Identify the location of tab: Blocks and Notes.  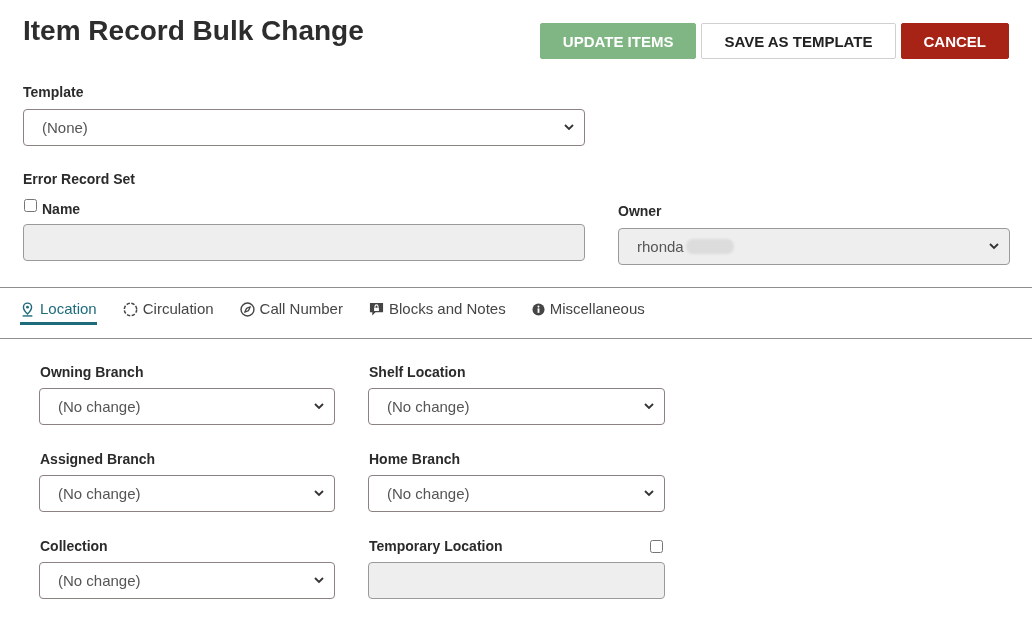
(437, 312).